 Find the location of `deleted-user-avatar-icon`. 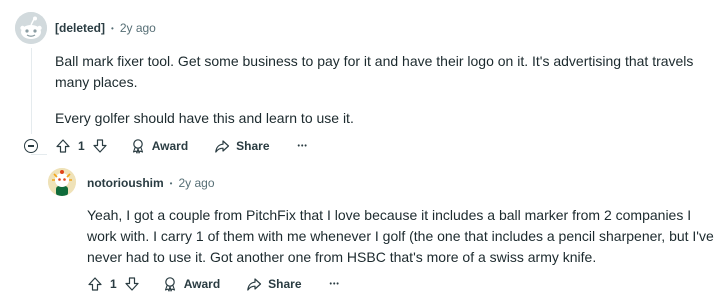

deleted-user-avatar-icon is located at coordinates (31, 28).